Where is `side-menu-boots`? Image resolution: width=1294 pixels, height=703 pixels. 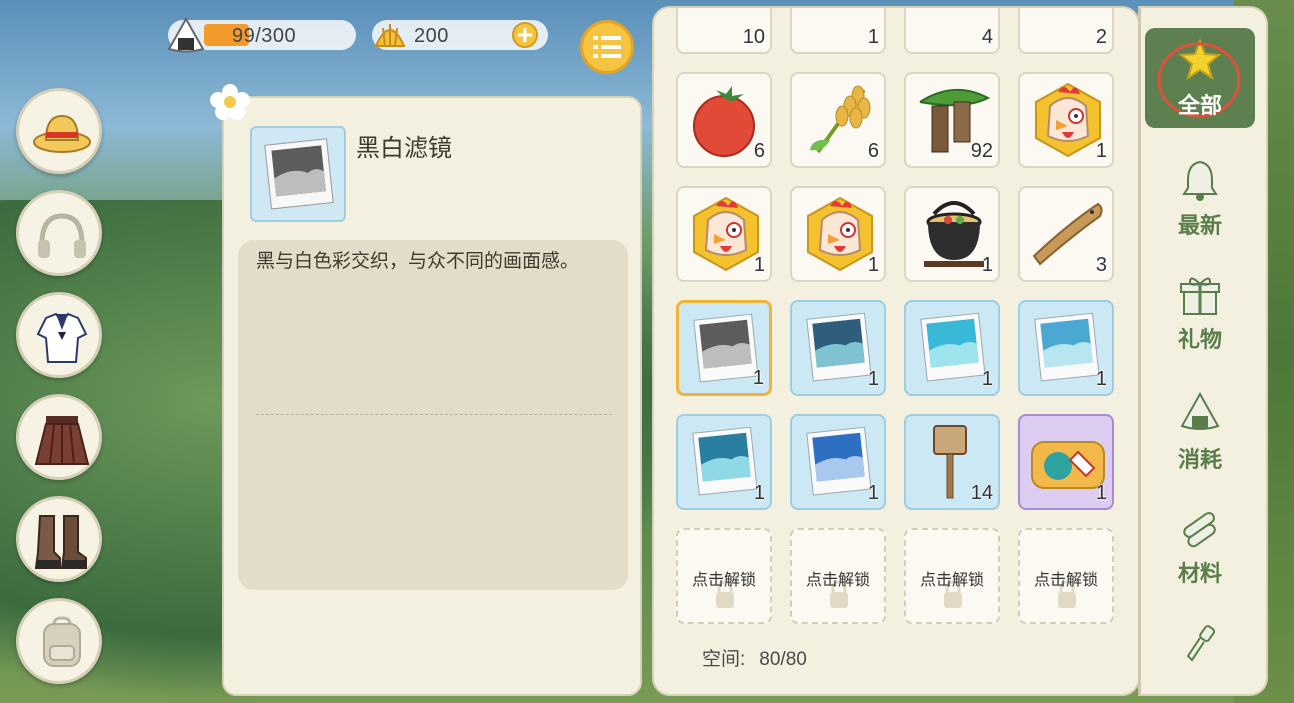 side-menu-boots is located at coordinates (59, 539).